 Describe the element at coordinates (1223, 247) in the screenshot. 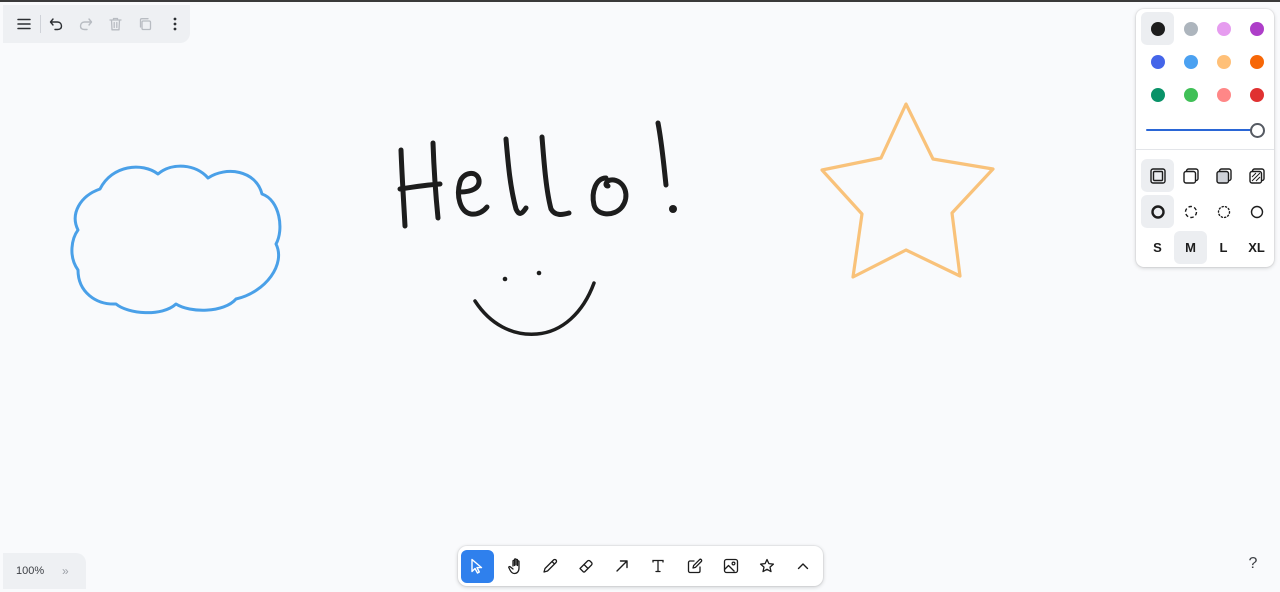

I see `size-l-option: L` at that location.